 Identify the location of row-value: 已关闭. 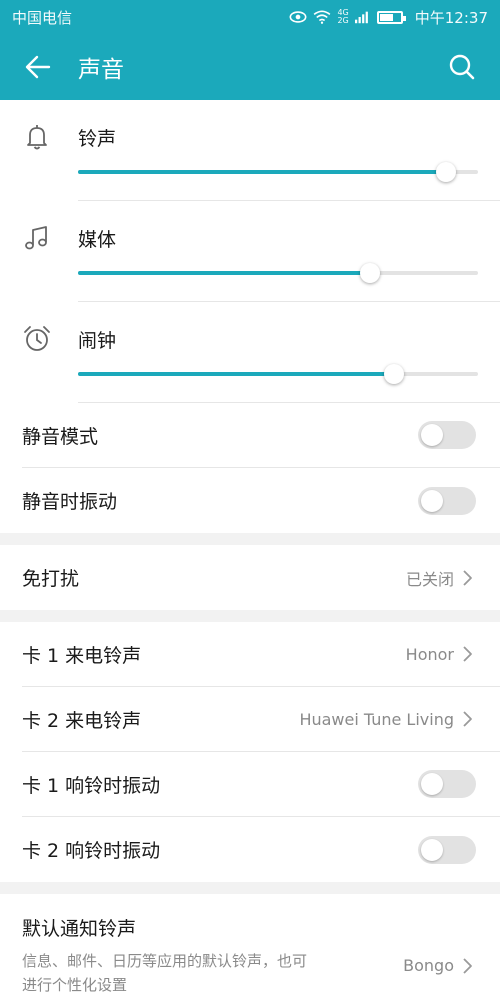
(429, 579).